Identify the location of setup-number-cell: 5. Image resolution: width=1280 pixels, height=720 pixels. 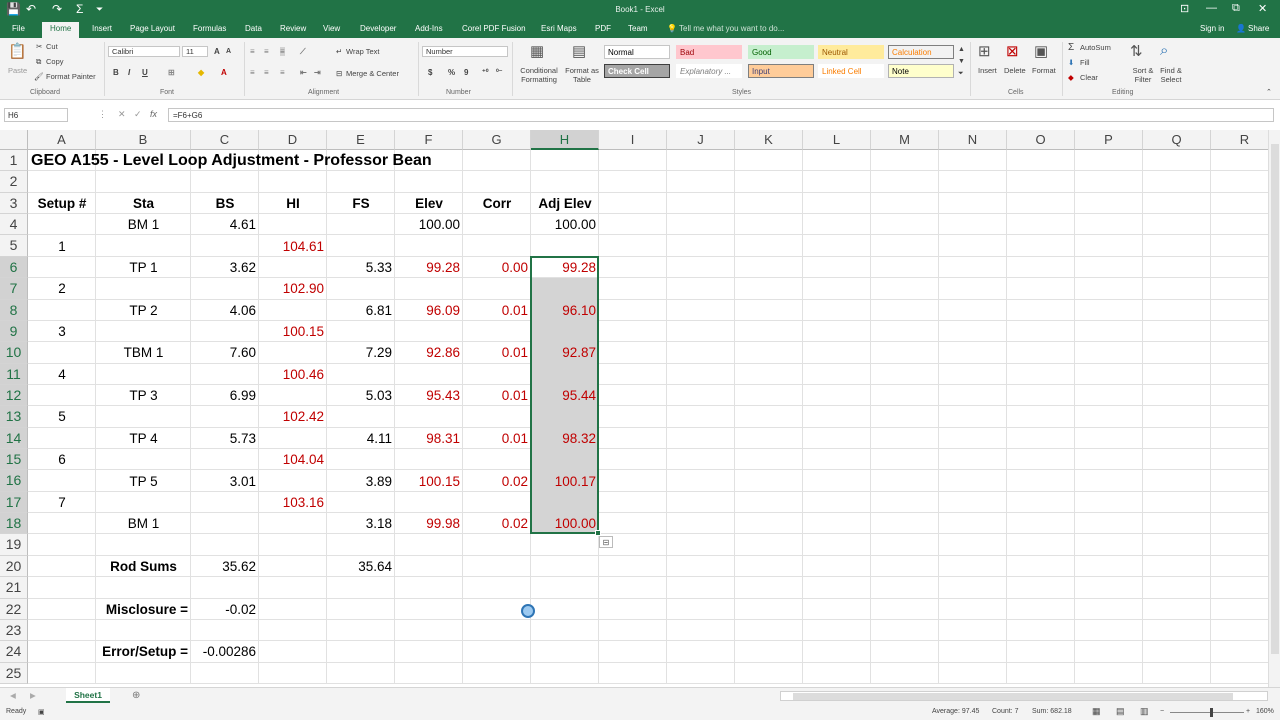
(62, 416).